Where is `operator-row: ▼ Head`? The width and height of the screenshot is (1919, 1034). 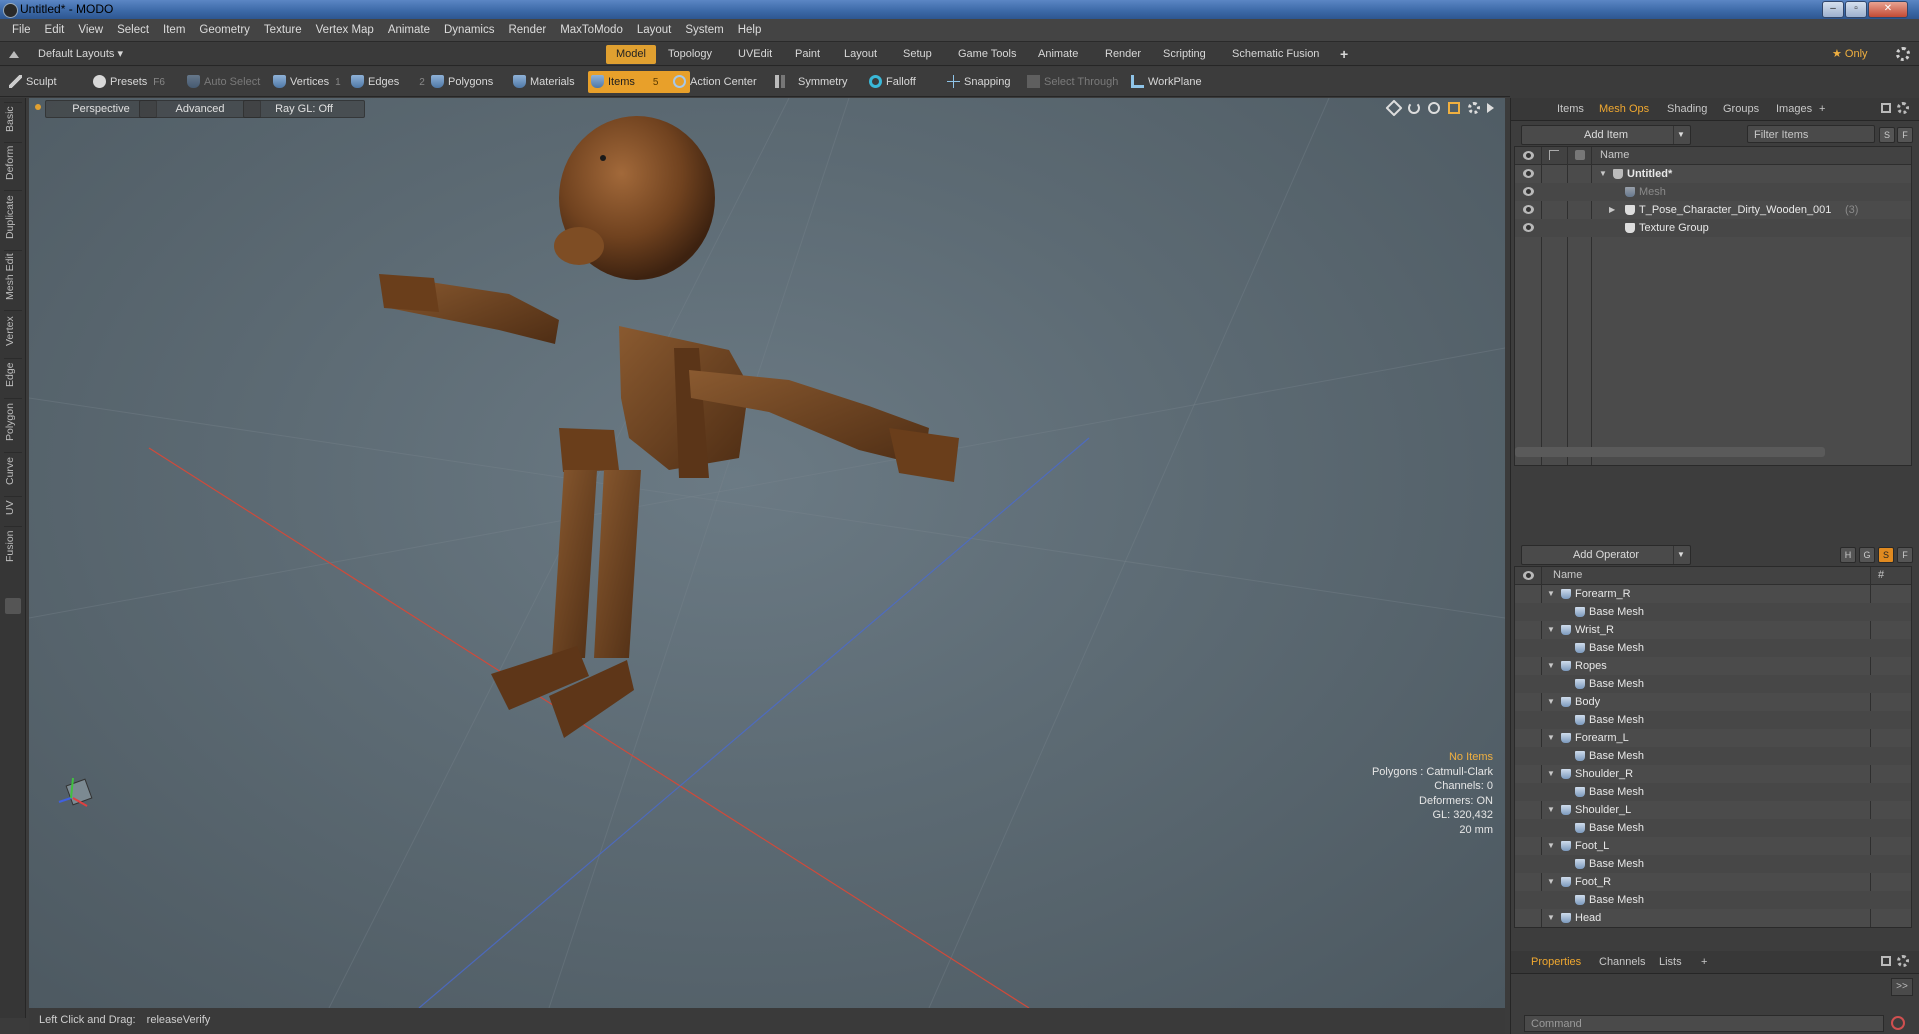 operator-row: ▼ Head is located at coordinates (1713, 918).